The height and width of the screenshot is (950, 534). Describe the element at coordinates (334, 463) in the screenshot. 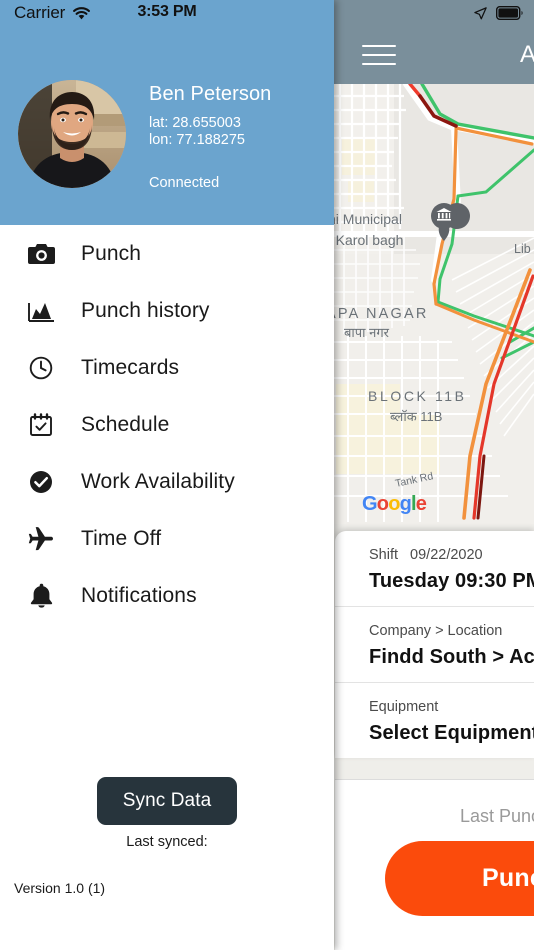

I see `svg-text: e` at that location.